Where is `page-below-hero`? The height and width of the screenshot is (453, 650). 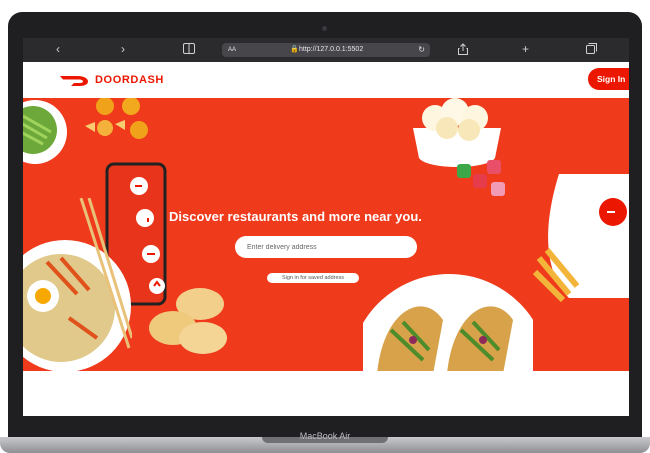
page-below-hero is located at coordinates (326, 393).